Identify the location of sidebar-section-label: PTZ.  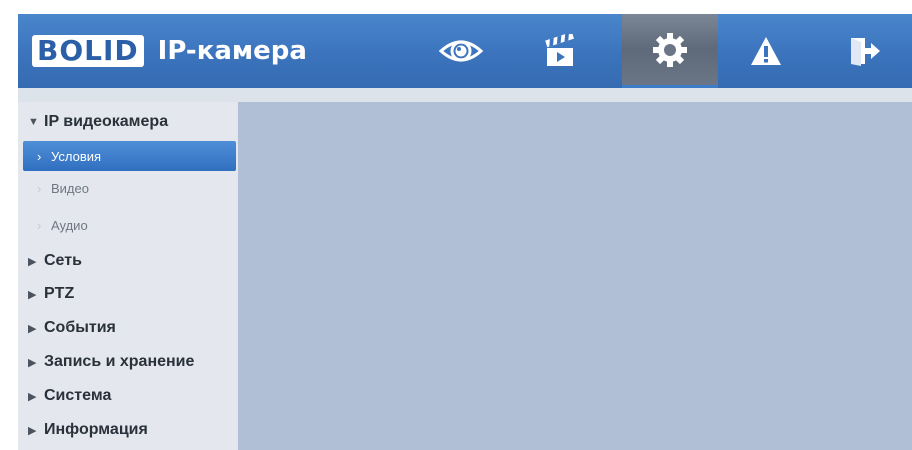
(59, 293).